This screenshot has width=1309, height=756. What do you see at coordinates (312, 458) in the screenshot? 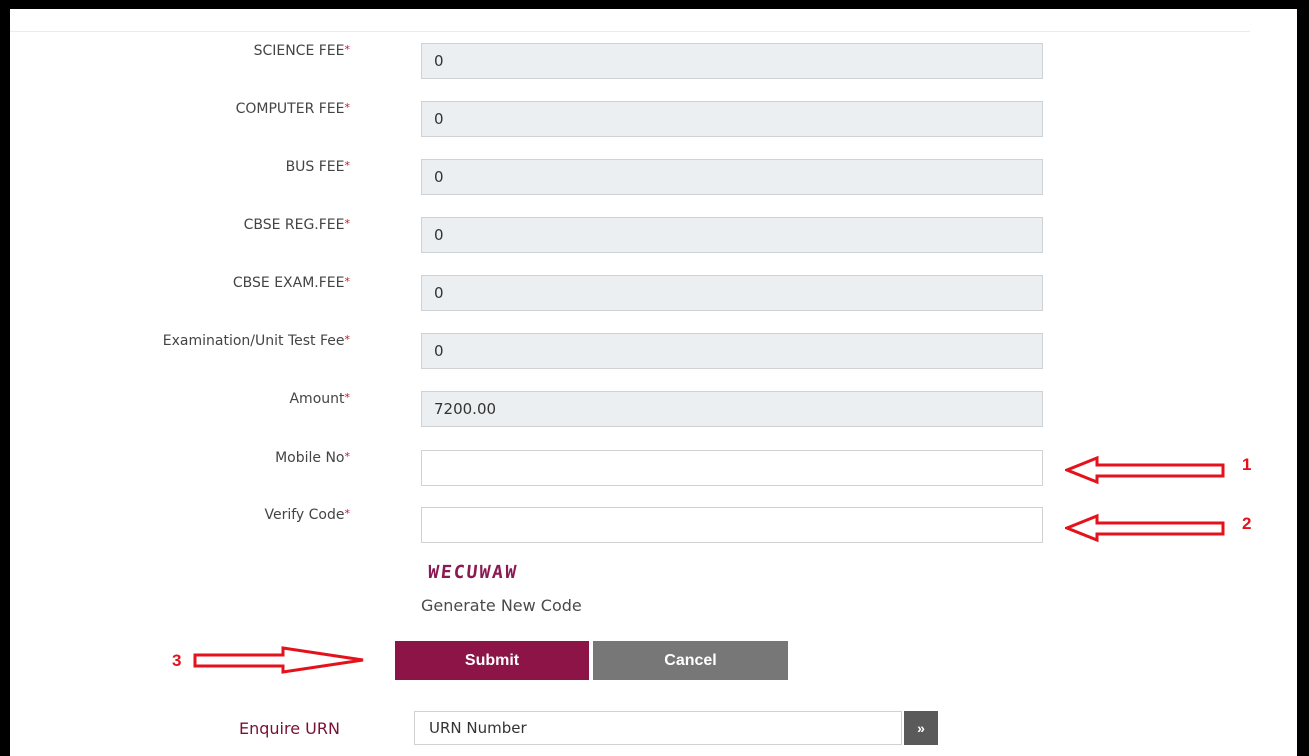
I see `mobile-label: Mobile No*` at bounding box center [312, 458].